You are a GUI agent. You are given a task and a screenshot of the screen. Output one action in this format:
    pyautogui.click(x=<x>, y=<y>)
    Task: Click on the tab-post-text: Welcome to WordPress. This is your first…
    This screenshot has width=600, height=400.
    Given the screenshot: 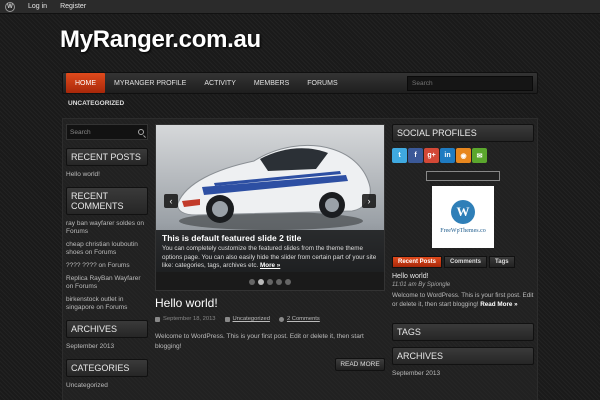 What is the action you would take?
    pyautogui.click(x=463, y=300)
    